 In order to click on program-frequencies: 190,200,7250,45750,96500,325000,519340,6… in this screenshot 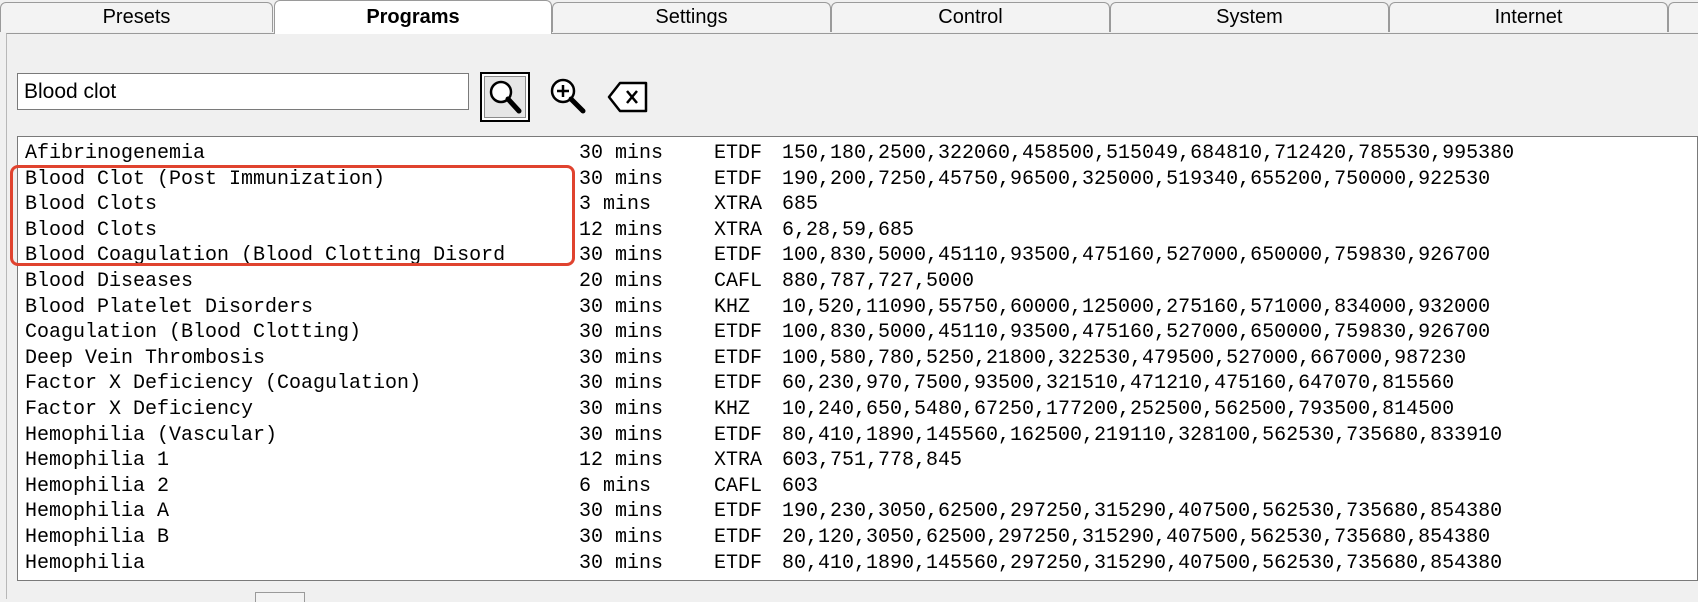, I will do `click(1136, 179)`.